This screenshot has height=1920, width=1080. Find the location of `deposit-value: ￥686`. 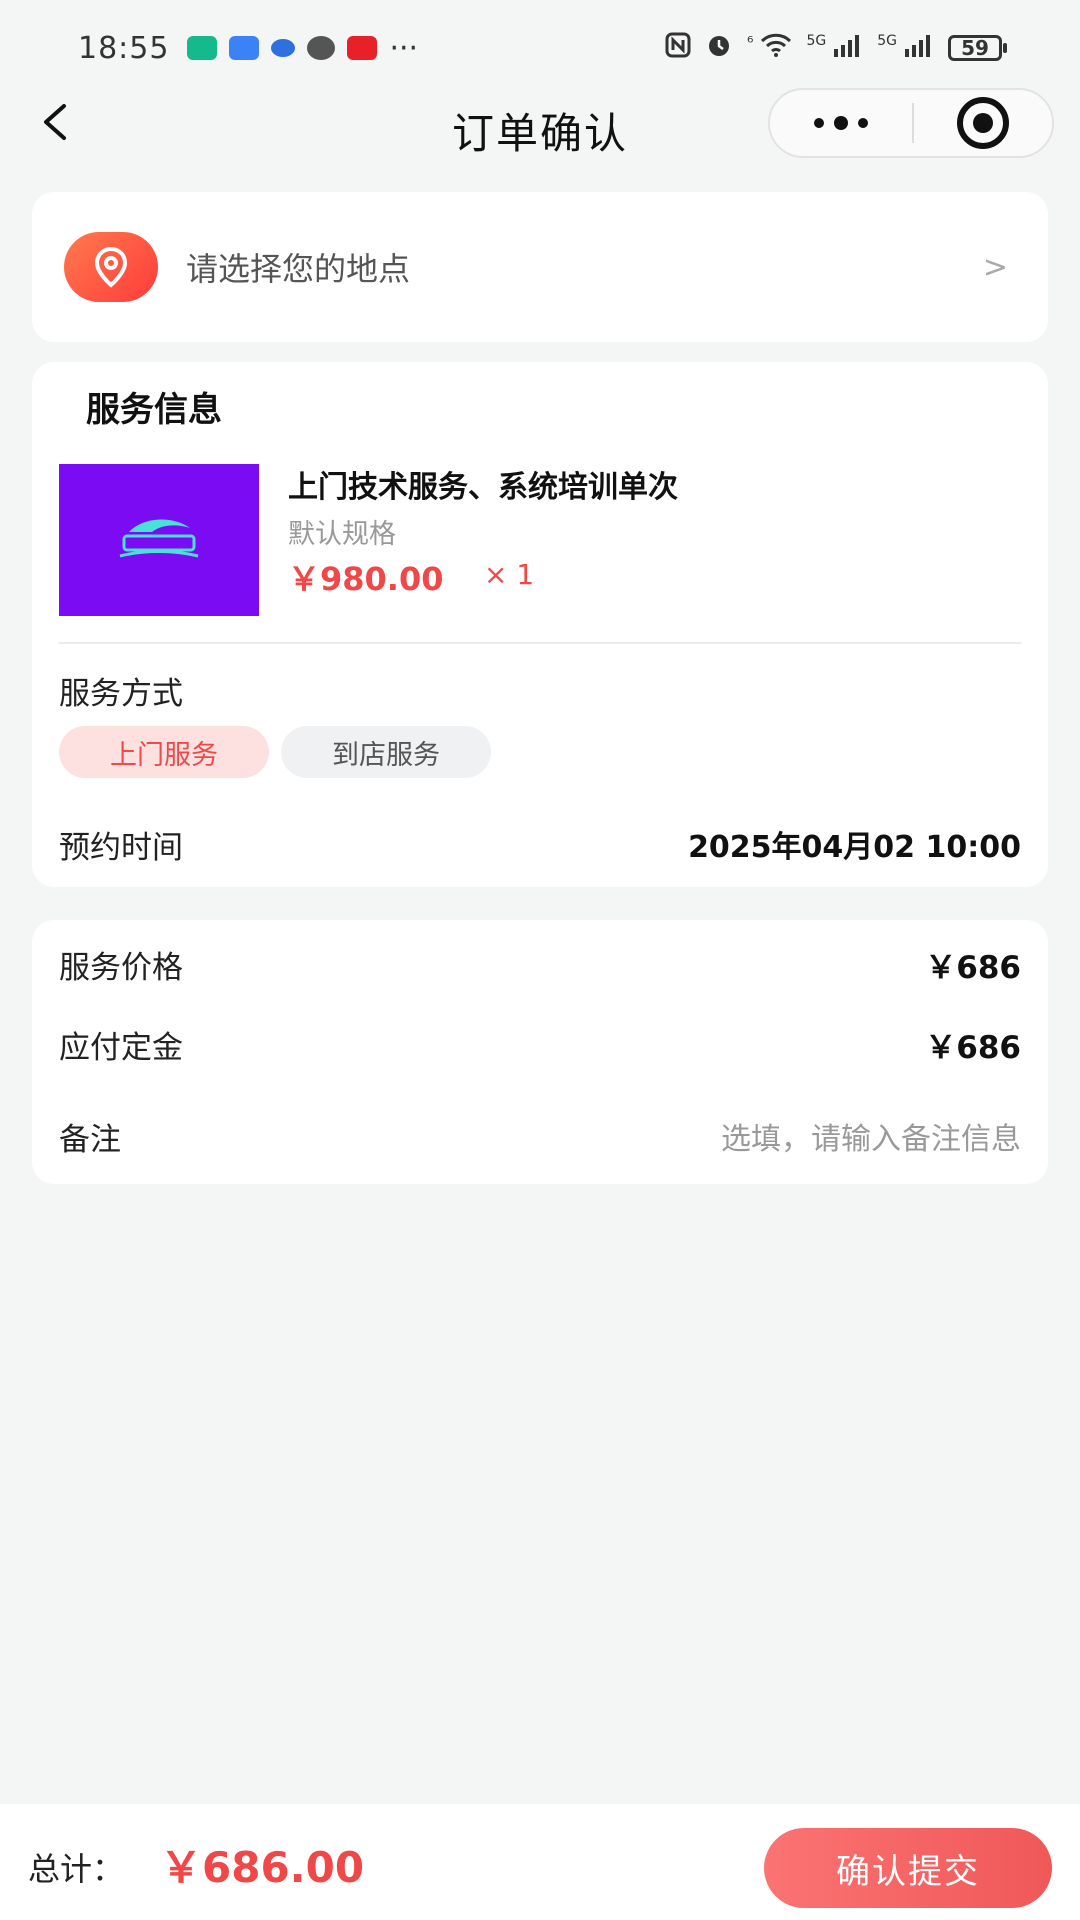

deposit-value: ￥686 is located at coordinates (973, 1048).